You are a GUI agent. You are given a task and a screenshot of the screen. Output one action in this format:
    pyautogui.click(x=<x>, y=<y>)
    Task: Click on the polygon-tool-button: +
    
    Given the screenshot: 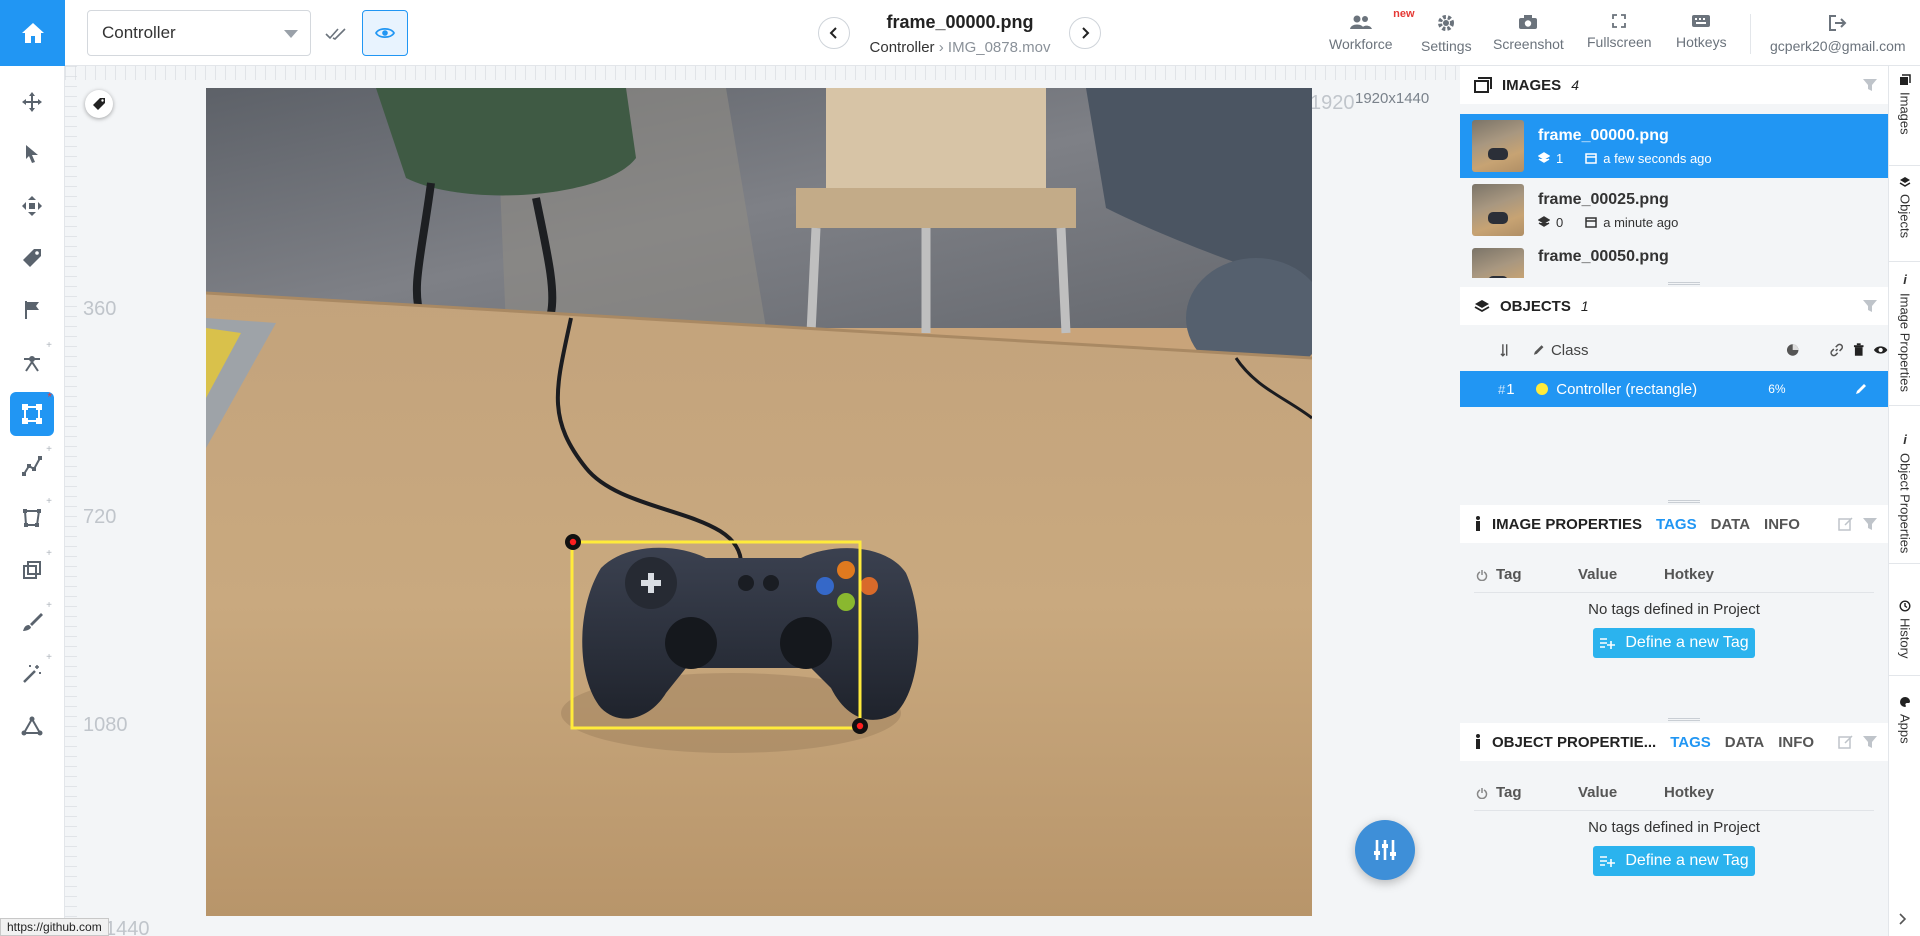 What is the action you would take?
    pyautogui.click(x=32, y=518)
    